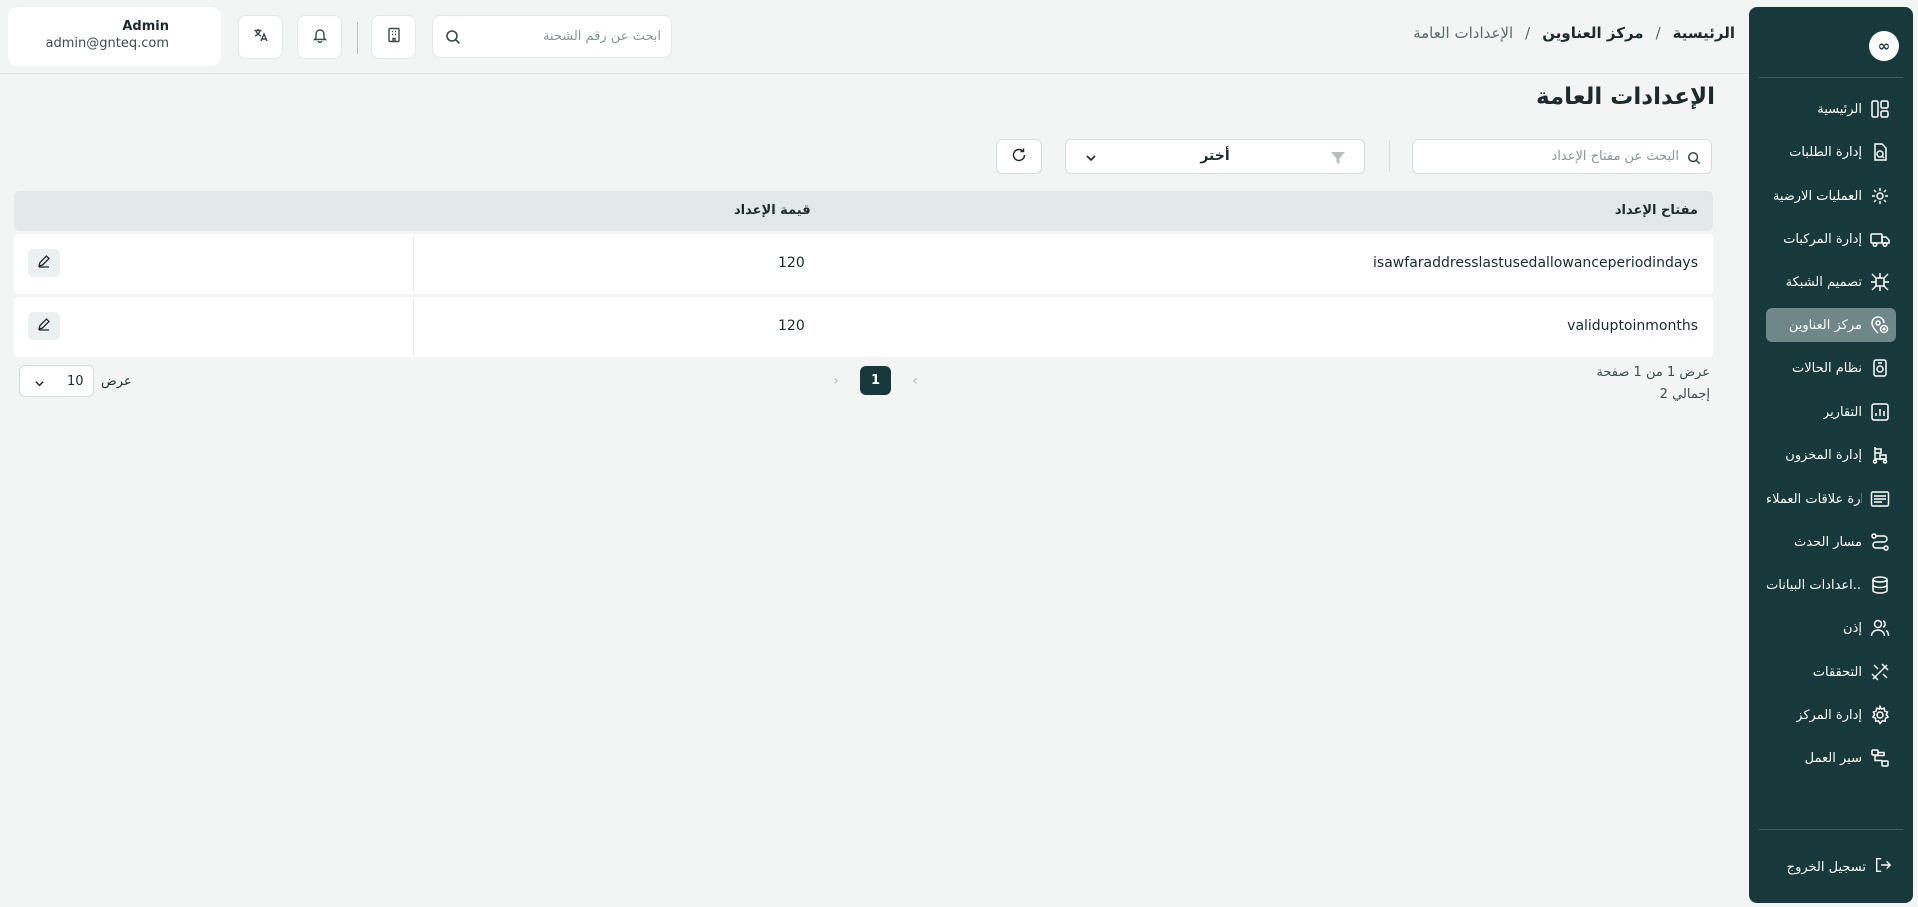 The height and width of the screenshot is (907, 1918). I want to click on shipment-search, so click(552, 36).